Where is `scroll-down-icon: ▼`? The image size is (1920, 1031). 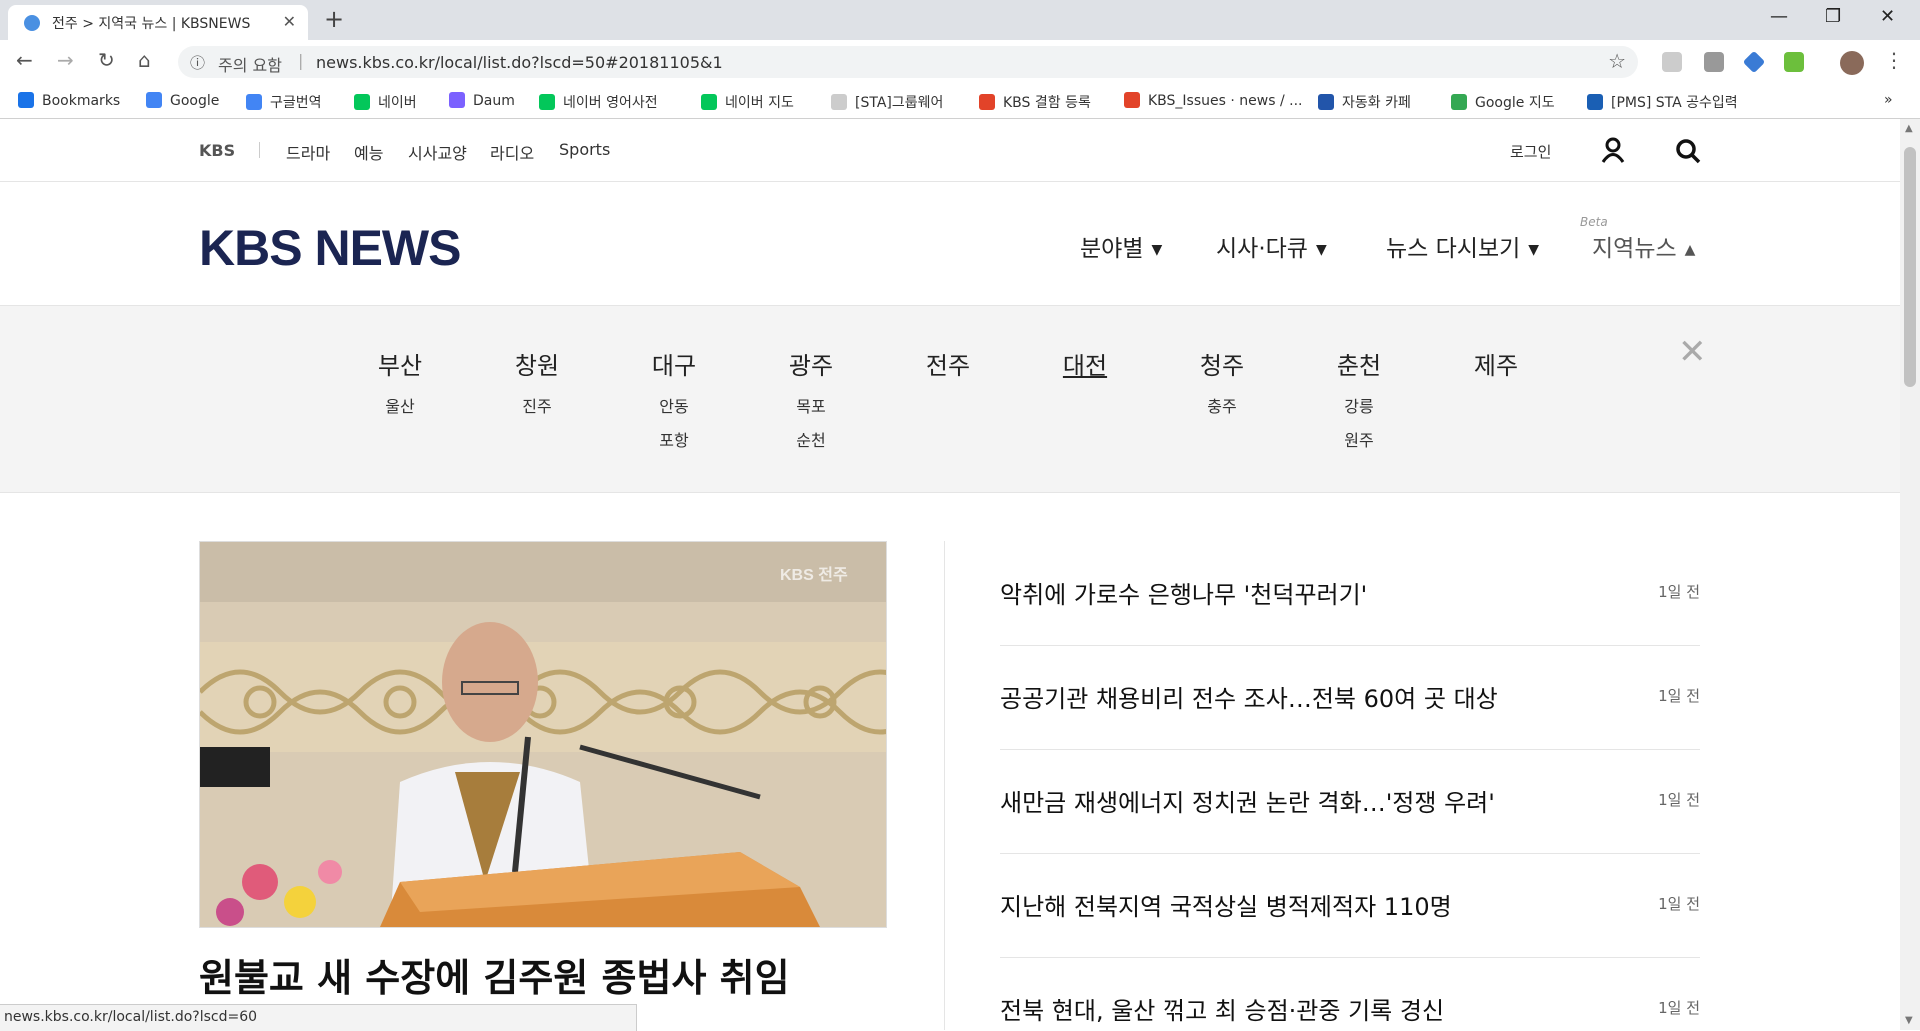
scroll-down-icon: ▼ is located at coordinates (1909, 1020).